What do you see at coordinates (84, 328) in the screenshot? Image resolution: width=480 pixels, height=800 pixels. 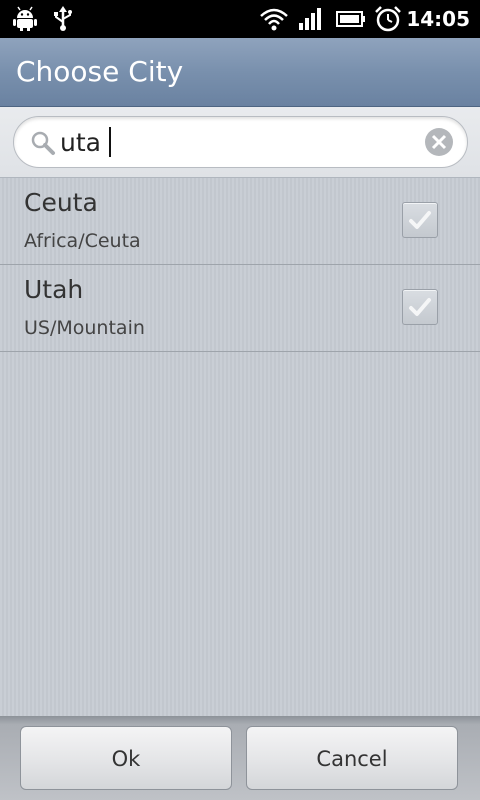 I see `city-timezone: US/Mountain` at bounding box center [84, 328].